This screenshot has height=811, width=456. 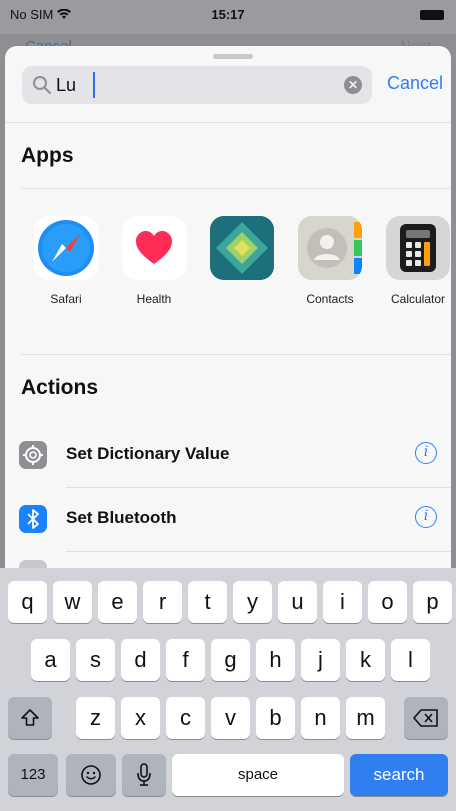 I want to click on app-unnamed, so click(x=242, y=254).